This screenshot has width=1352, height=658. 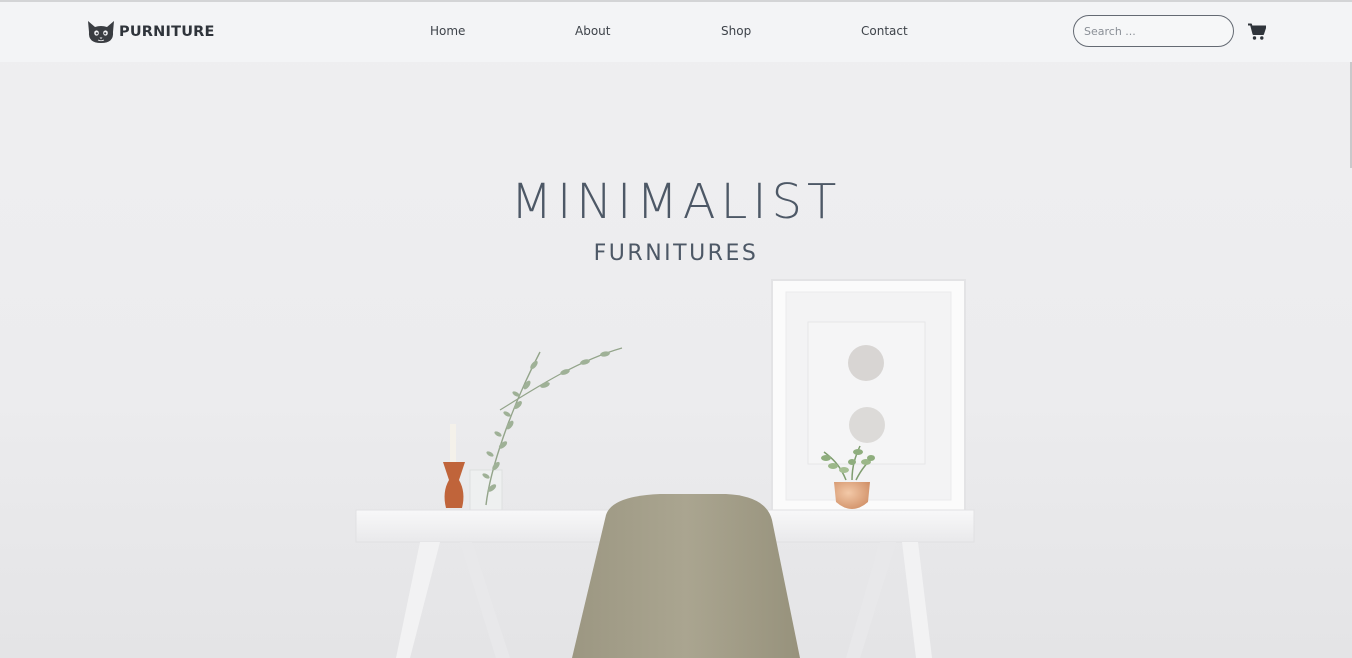 What do you see at coordinates (546, 429) in the screenshot?
I see `vase-with-branch` at bounding box center [546, 429].